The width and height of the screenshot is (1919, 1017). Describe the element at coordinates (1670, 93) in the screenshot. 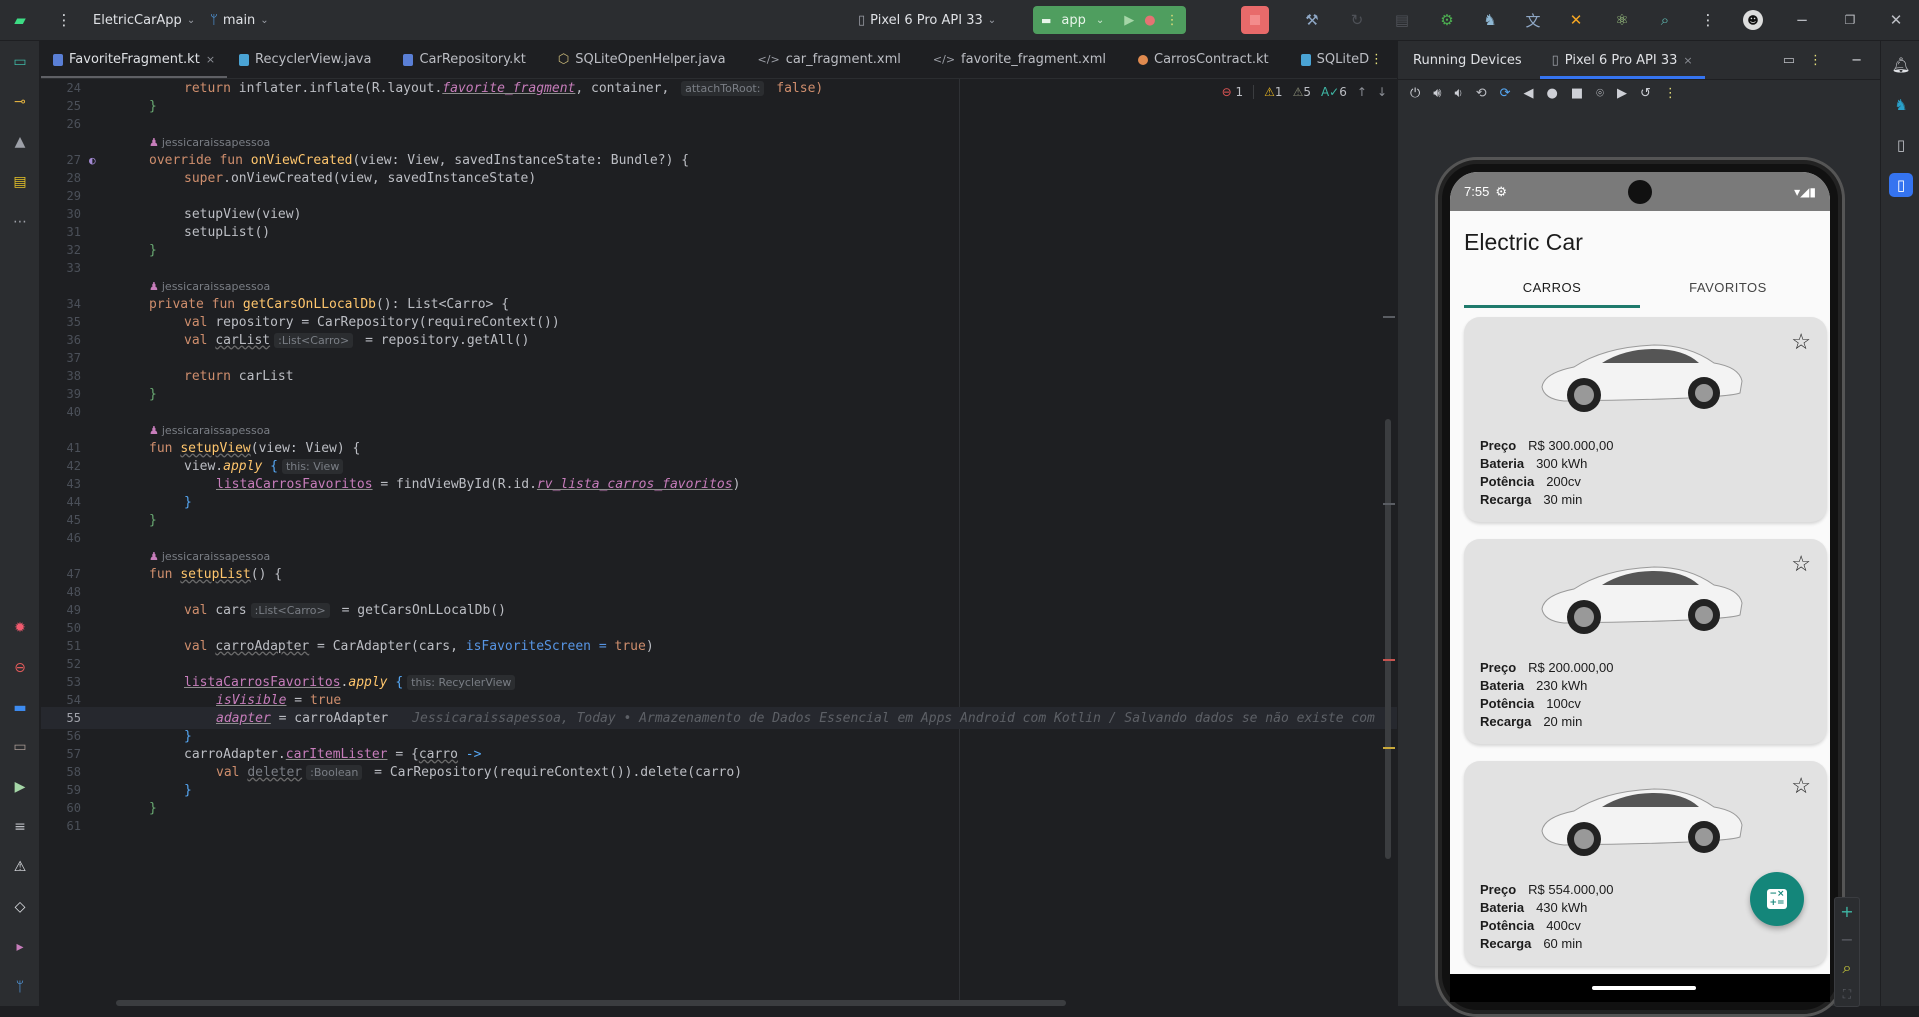

I see `more-device-actions-icon: ⋮` at that location.